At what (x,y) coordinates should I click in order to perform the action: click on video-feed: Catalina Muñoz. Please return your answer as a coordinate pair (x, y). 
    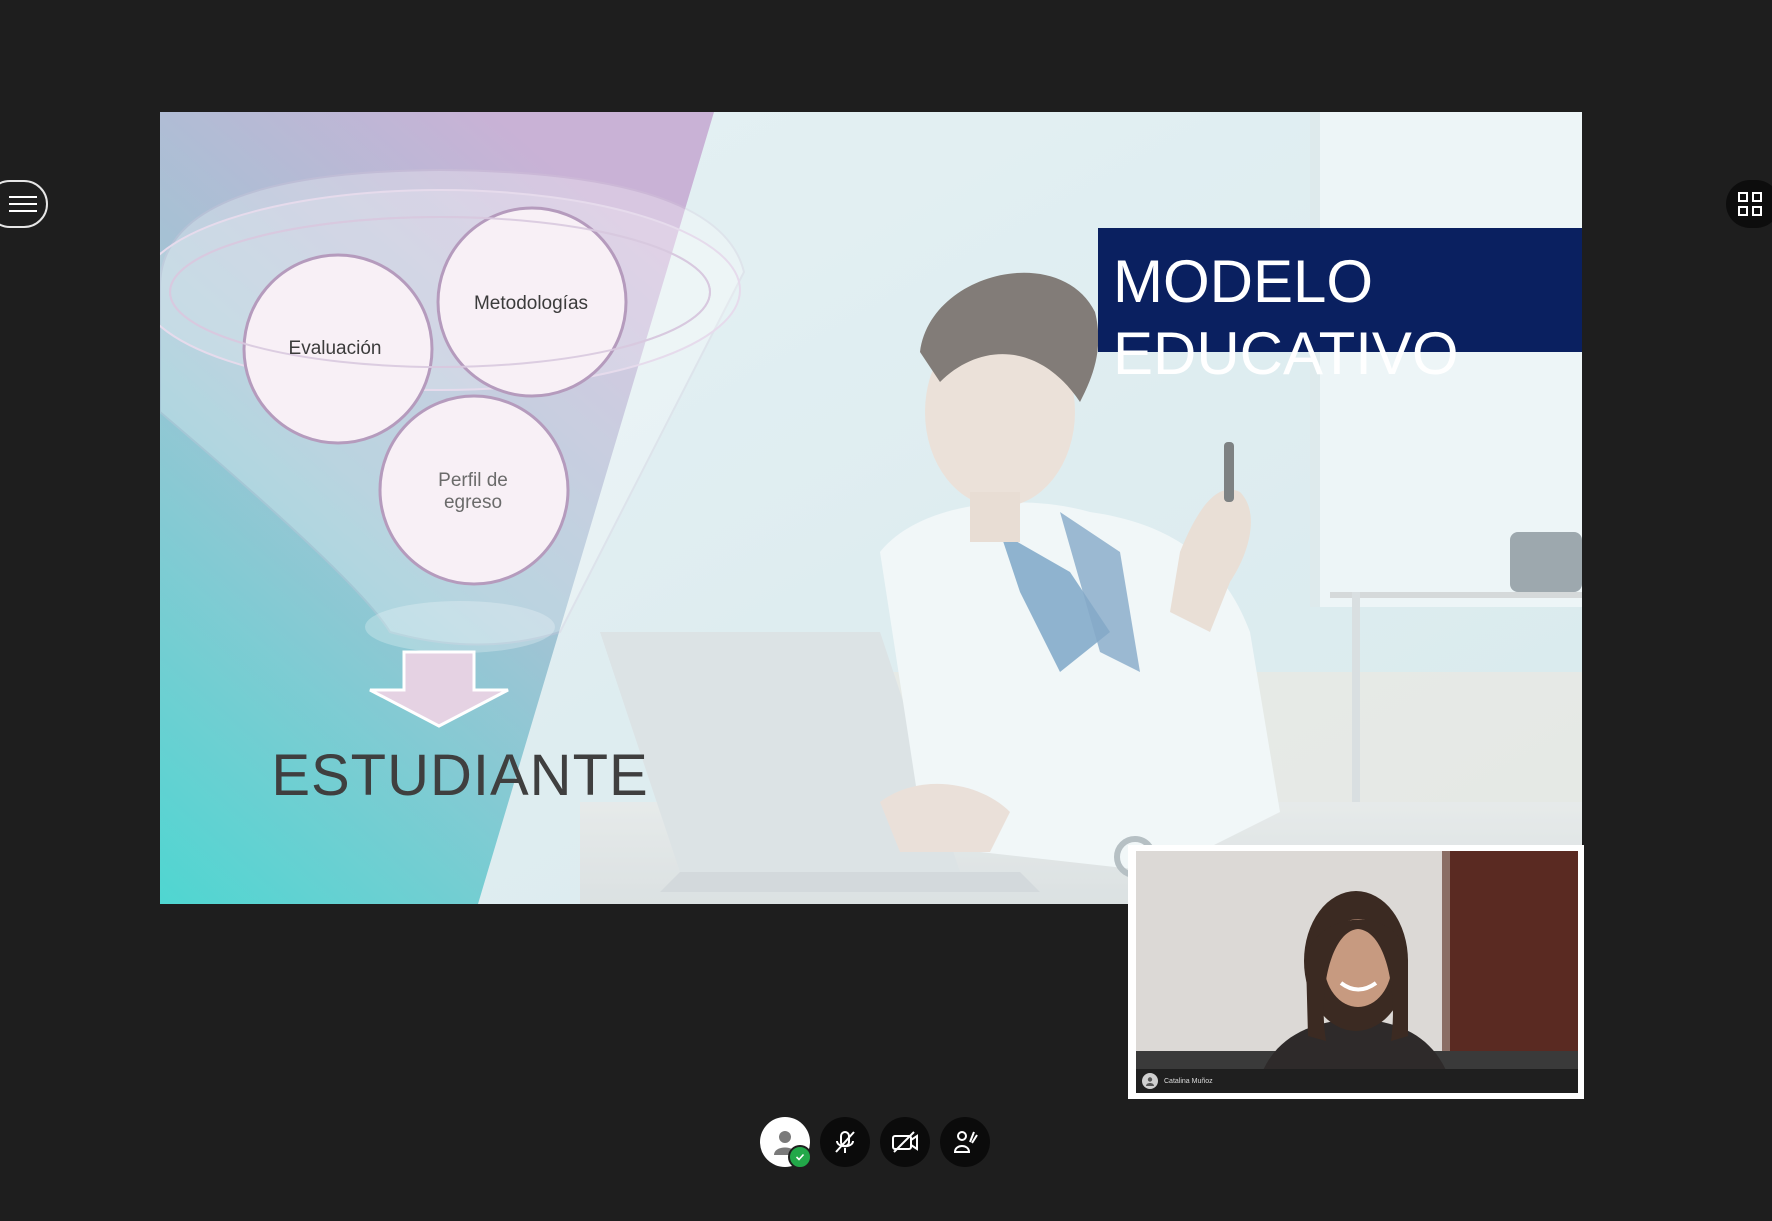
    Looking at the image, I should click on (1357, 972).